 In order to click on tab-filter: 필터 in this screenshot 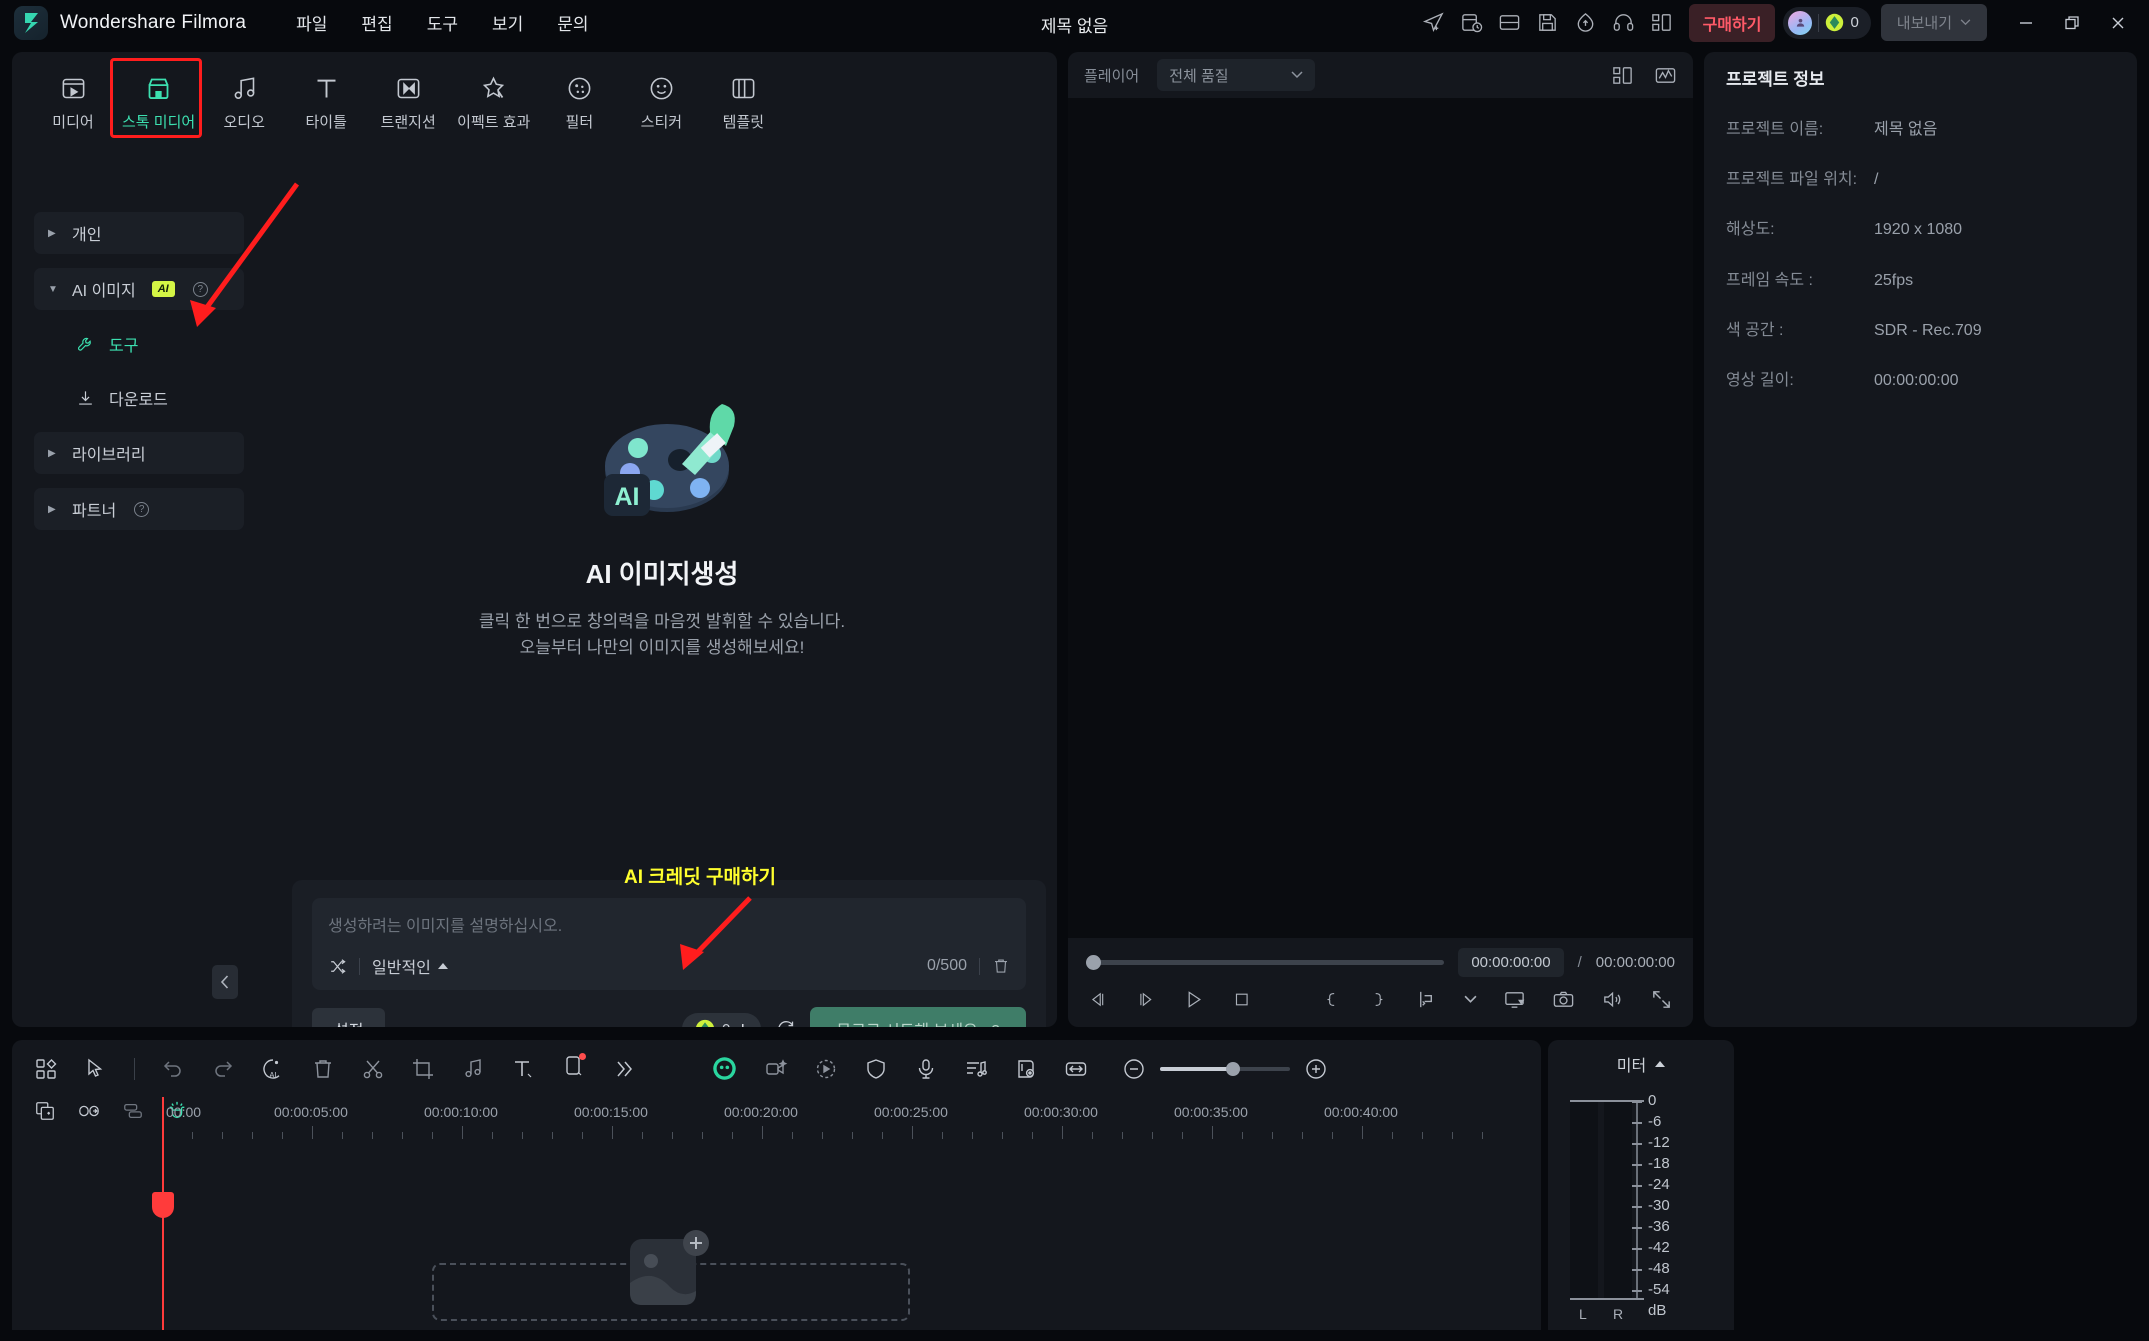, I will do `click(579, 103)`.